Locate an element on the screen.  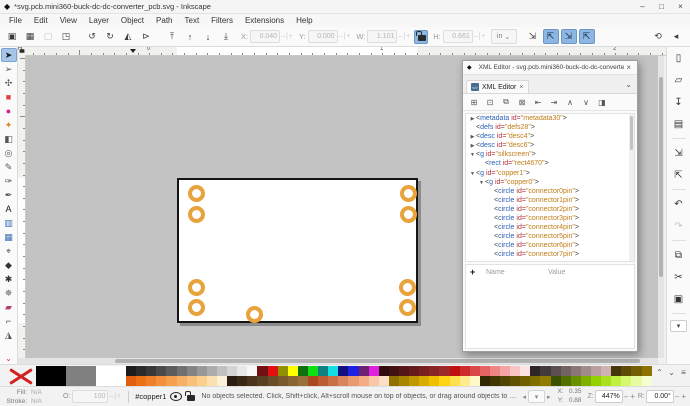
add-attribute-button: + is located at coordinates (478, 272).